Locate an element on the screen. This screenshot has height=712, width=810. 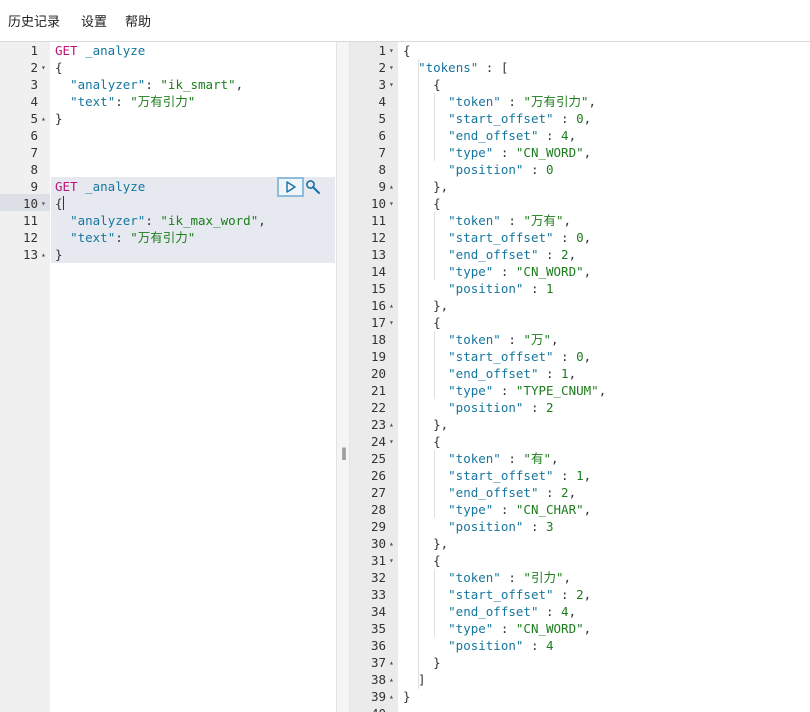
line-number: 24 is located at coordinates (378, 441).